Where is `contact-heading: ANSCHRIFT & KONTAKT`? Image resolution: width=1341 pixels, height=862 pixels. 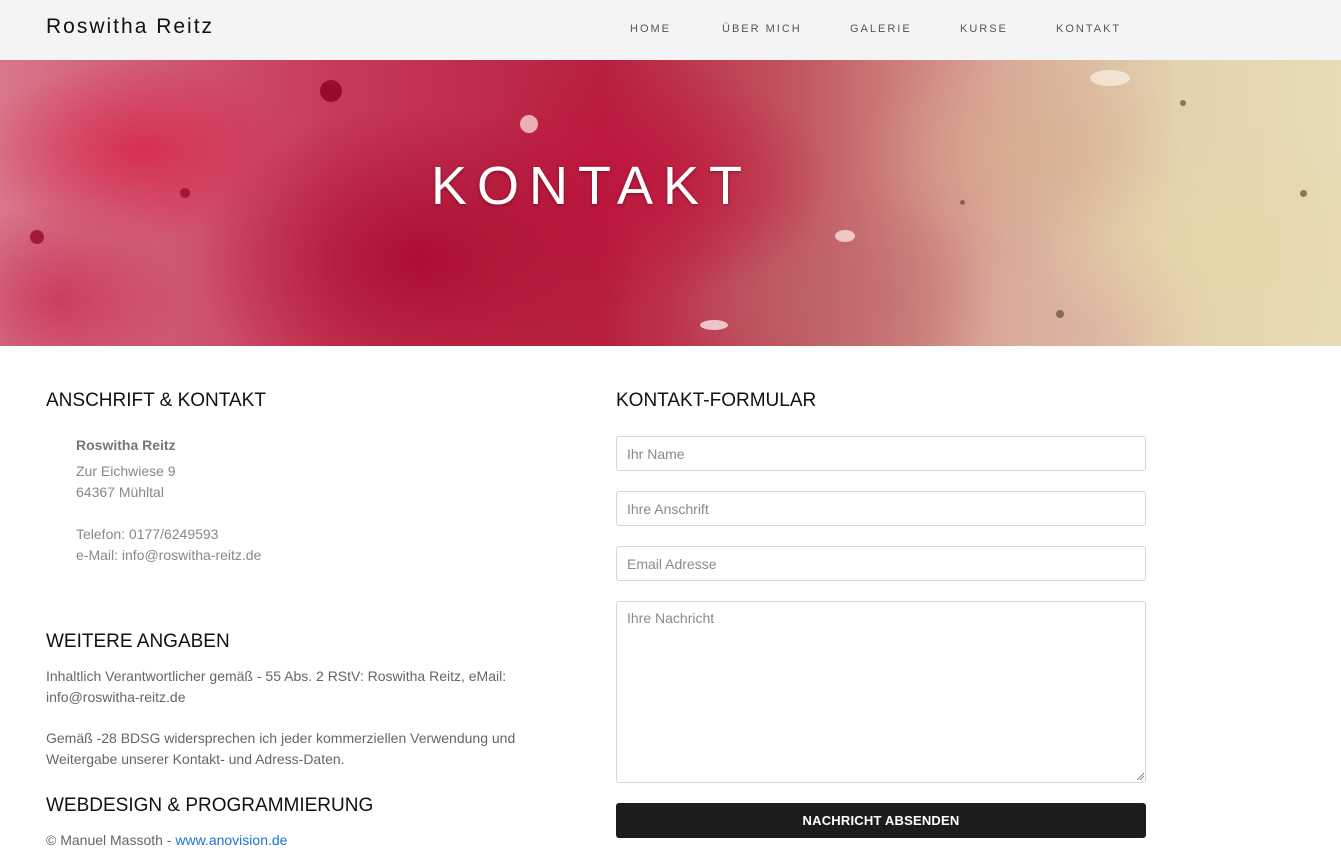
contact-heading: ANSCHRIFT & KONTAKT is located at coordinates (156, 400).